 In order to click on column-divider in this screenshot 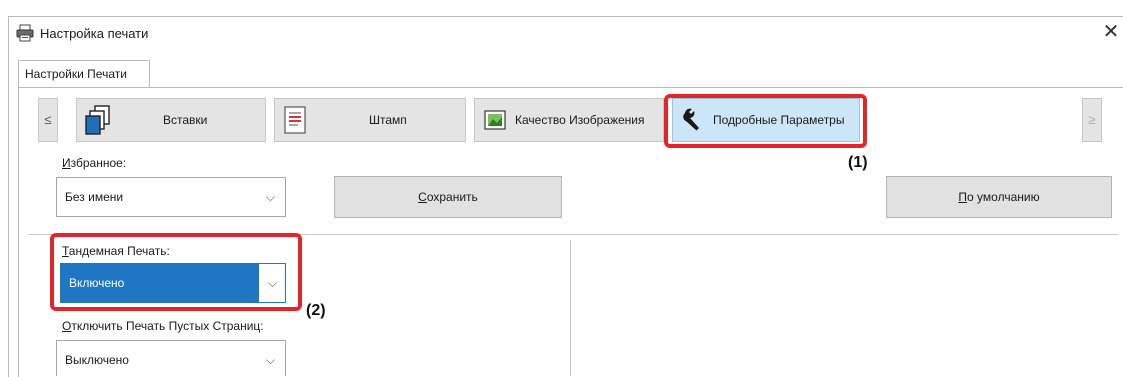, I will do `click(570, 308)`.